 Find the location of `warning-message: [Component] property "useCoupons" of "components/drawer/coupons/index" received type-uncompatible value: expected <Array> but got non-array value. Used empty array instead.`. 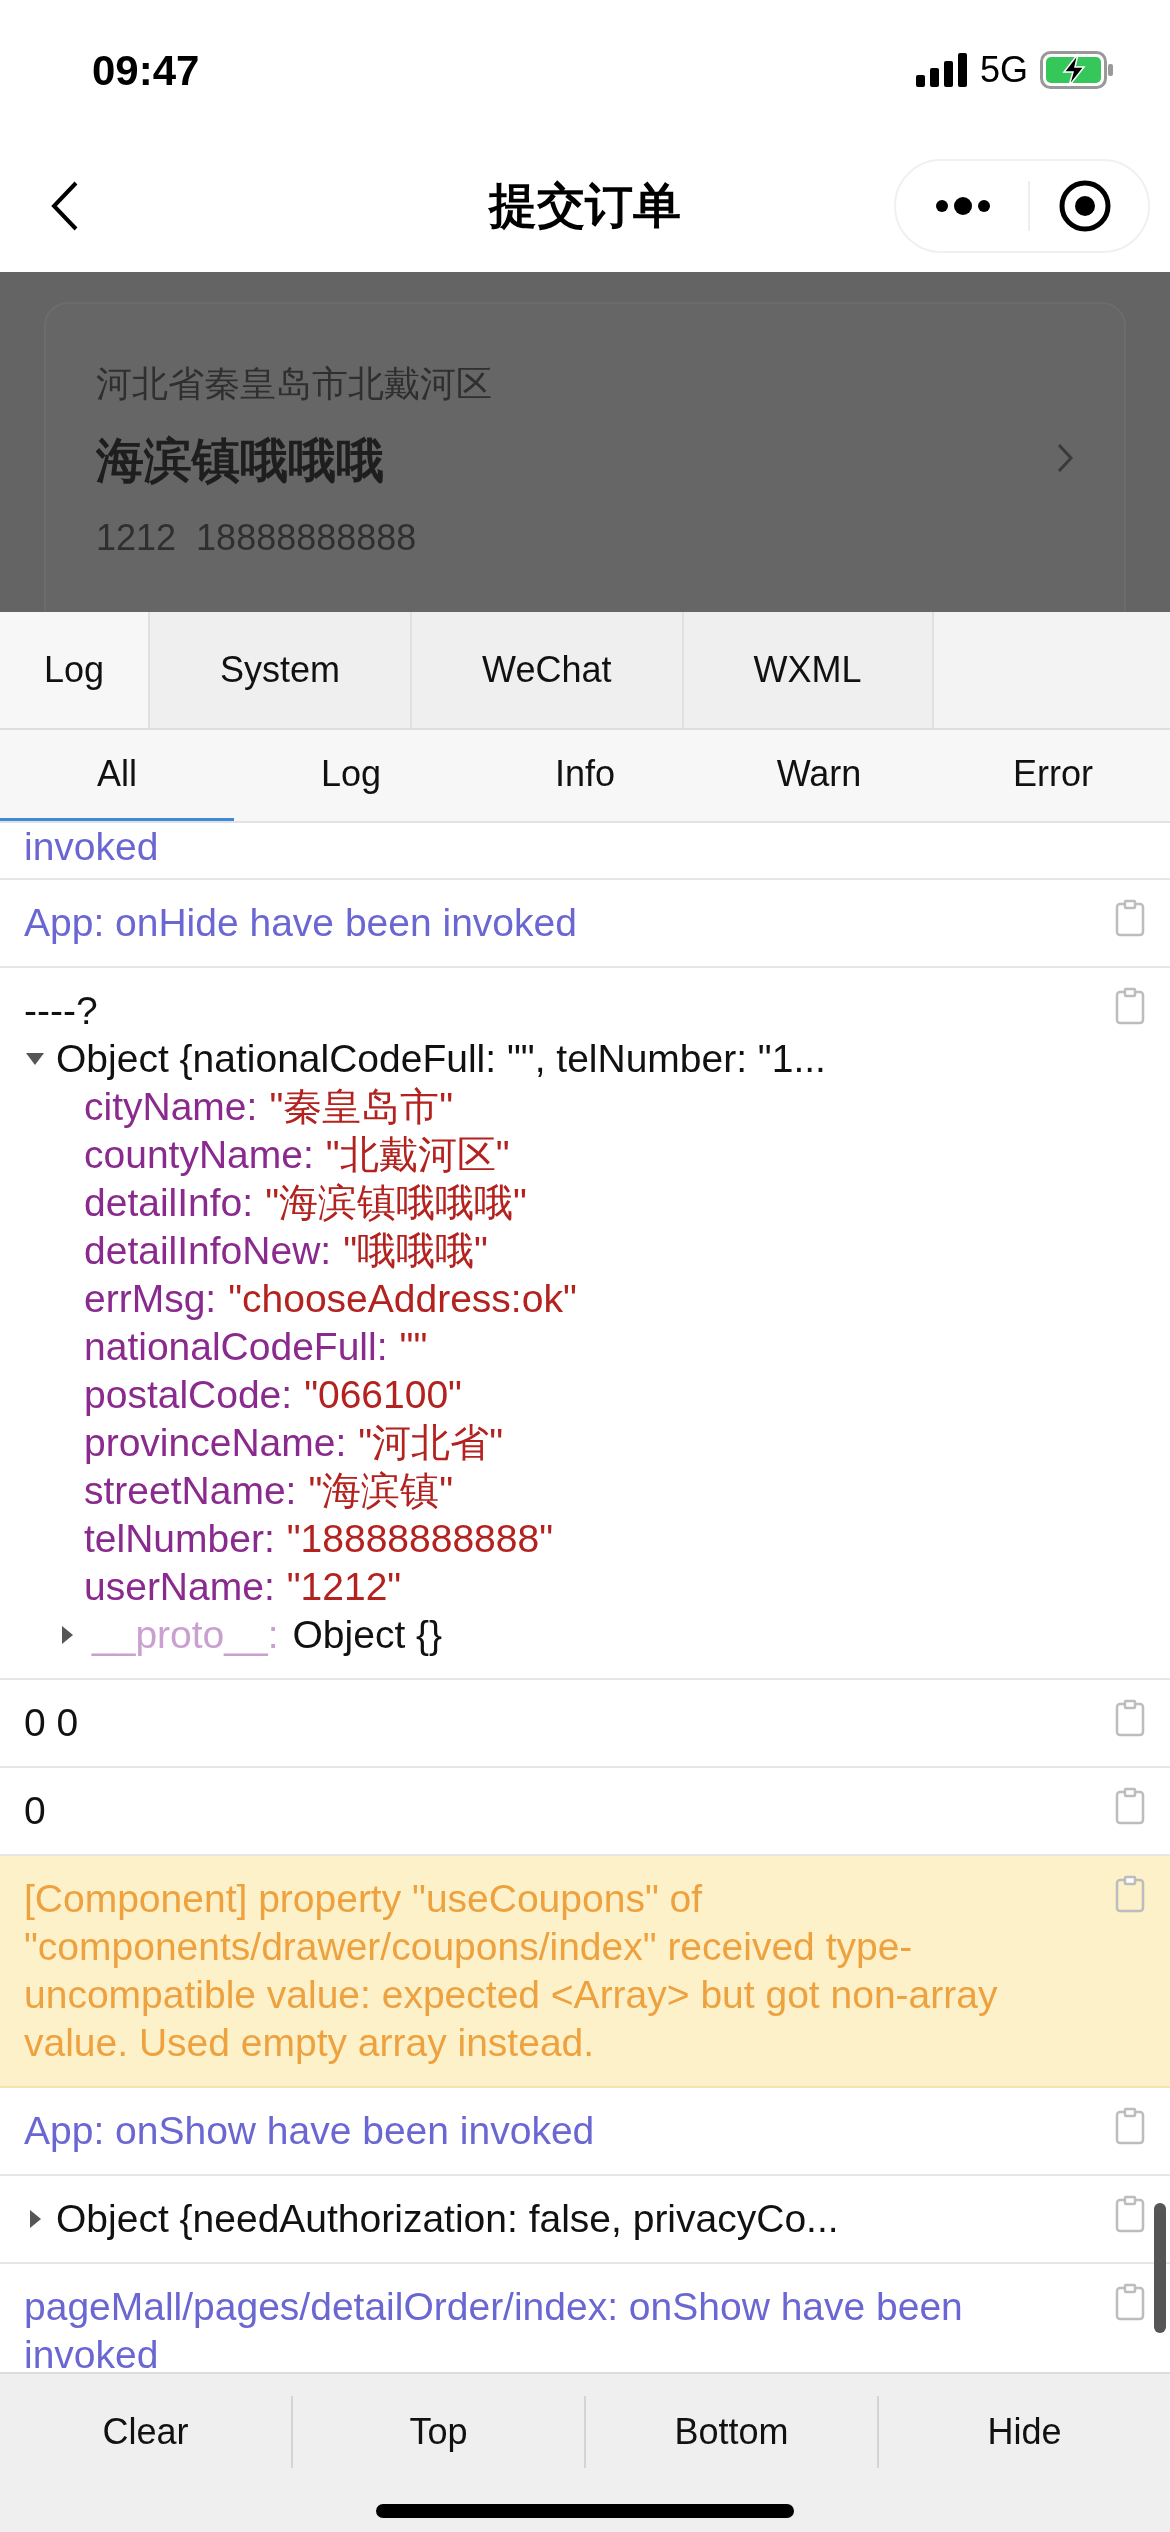

warning-message: [Component] property "useCoupons" of "components/drawer/coupons/index" received type-uncompatible value: expected <Array> but got non-array value. Used empty array instead. is located at coordinates (511, 1971).